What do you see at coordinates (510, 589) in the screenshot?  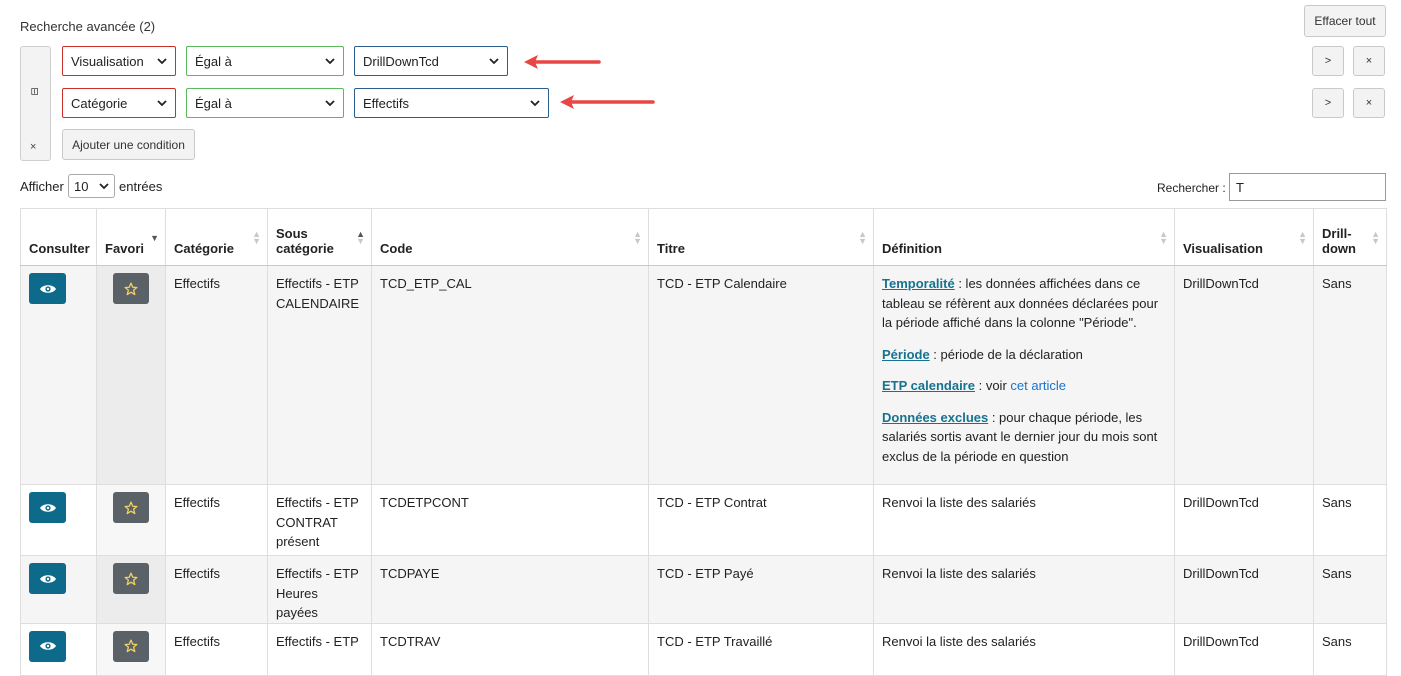 I see `code-cell: TCDPAYE` at bounding box center [510, 589].